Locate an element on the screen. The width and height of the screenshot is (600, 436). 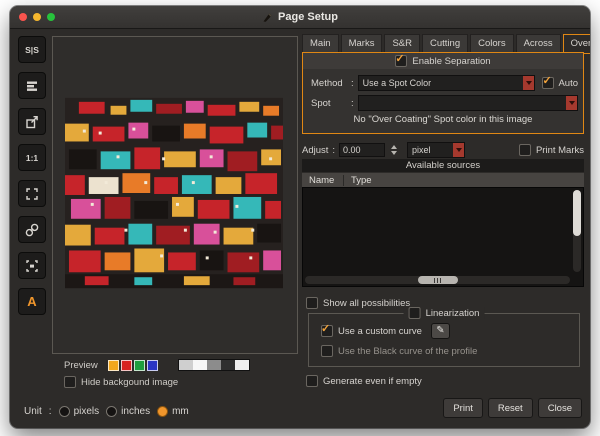
export-button is located at coordinates (32, 121).